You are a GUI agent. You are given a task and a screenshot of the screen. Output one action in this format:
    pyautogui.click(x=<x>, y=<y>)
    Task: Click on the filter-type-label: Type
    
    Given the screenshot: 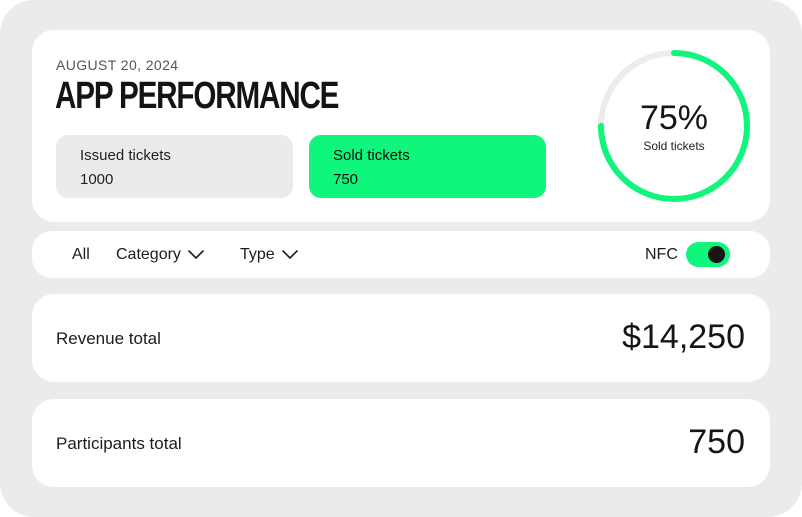 What is the action you would take?
    pyautogui.click(x=257, y=254)
    